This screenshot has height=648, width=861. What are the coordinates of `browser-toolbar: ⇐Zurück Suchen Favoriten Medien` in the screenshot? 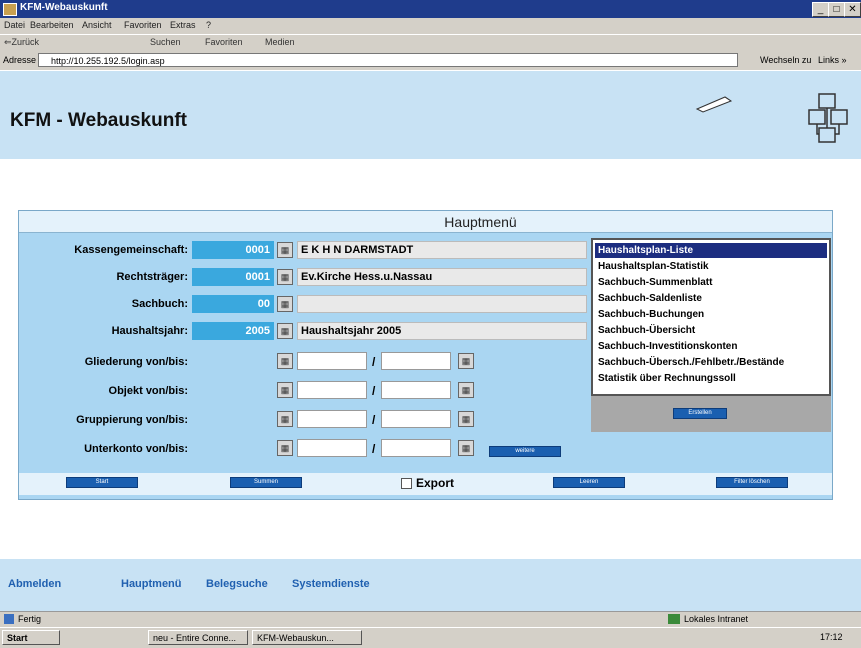 It's located at (430, 43).